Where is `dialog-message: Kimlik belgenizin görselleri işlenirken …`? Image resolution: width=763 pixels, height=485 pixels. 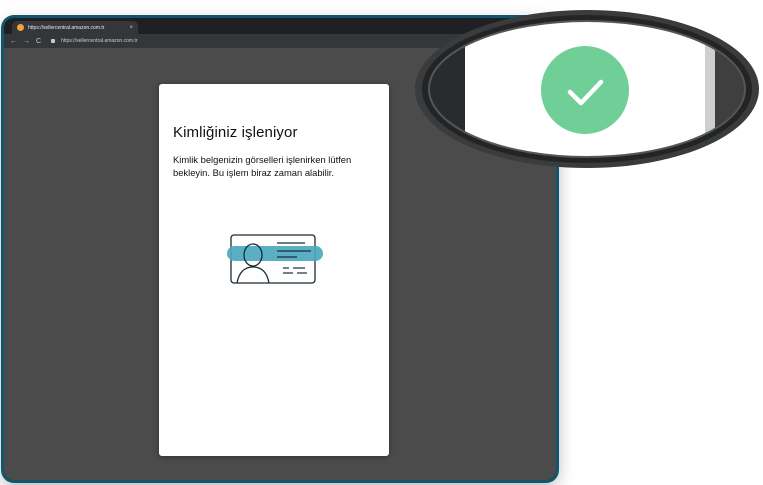
dialog-message: Kimlik belgenizin görselleri işlenirken … is located at coordinates (262, 166).